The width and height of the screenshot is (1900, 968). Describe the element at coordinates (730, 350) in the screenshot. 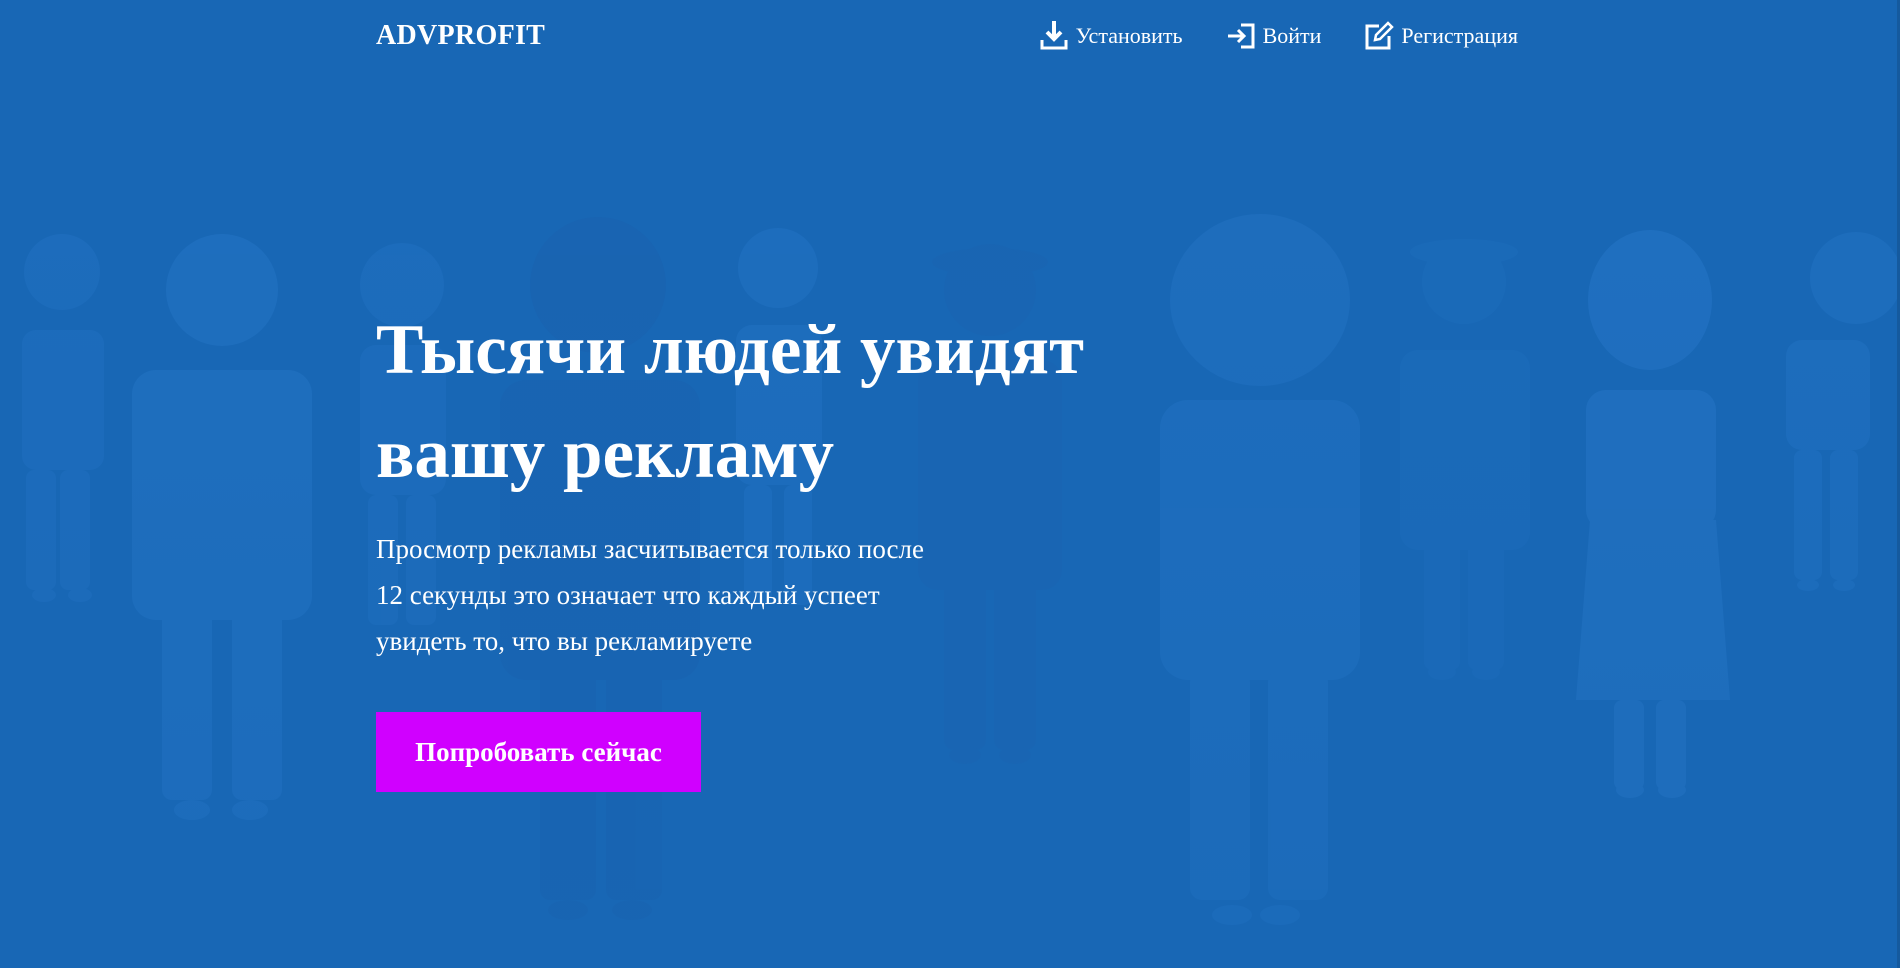

I see `hero-headline-line1: Тысячи людей увидят` at that location.